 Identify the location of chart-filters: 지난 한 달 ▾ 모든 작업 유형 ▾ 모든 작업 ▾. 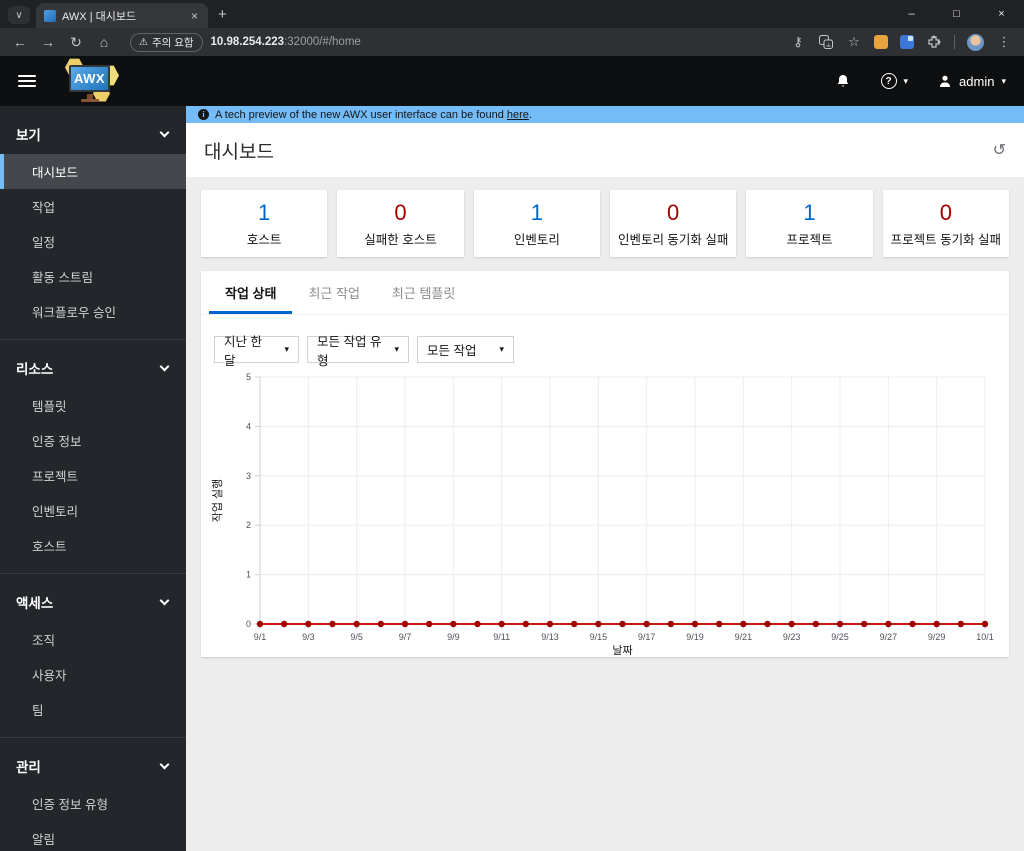
(611, 351).